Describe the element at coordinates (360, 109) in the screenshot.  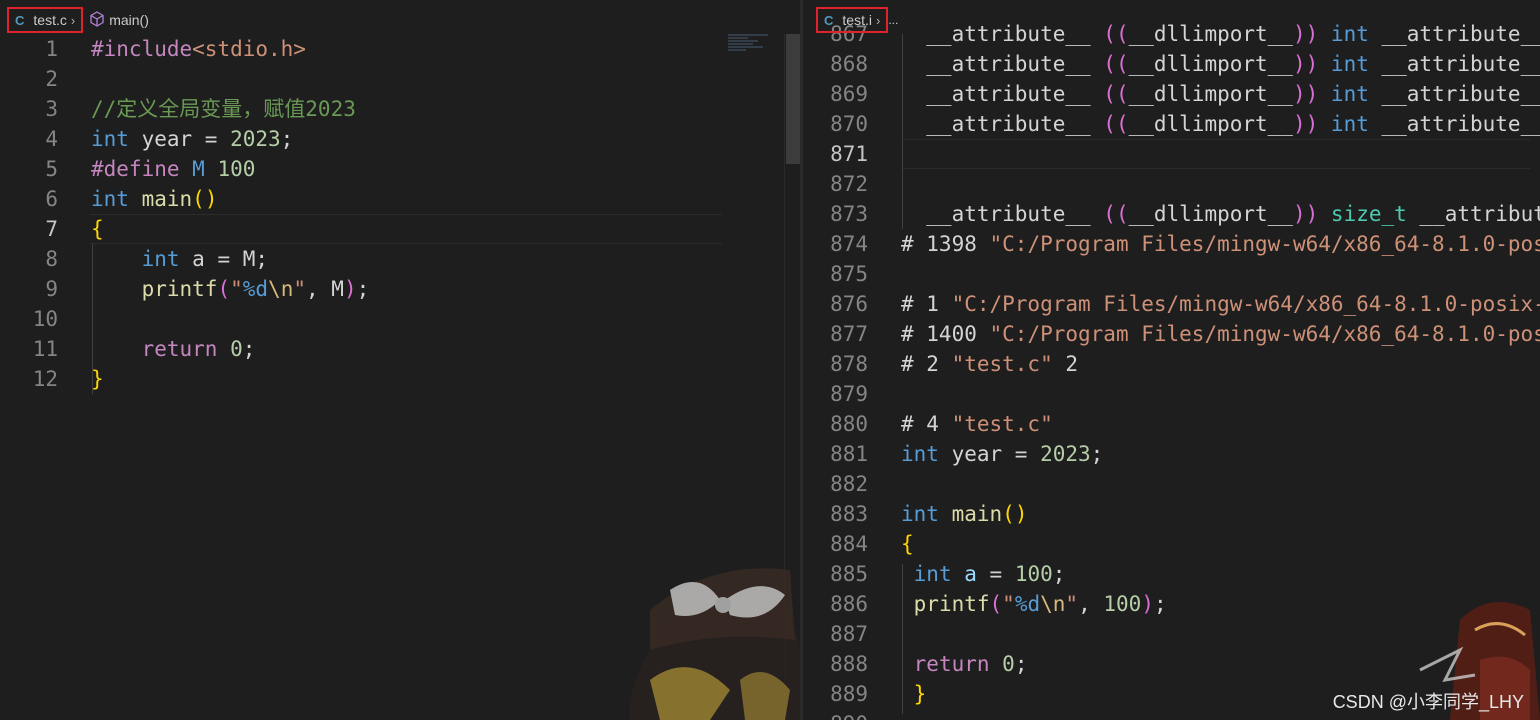
I see `code-line: 3 //定义全局变量，赋值2023` at that location.